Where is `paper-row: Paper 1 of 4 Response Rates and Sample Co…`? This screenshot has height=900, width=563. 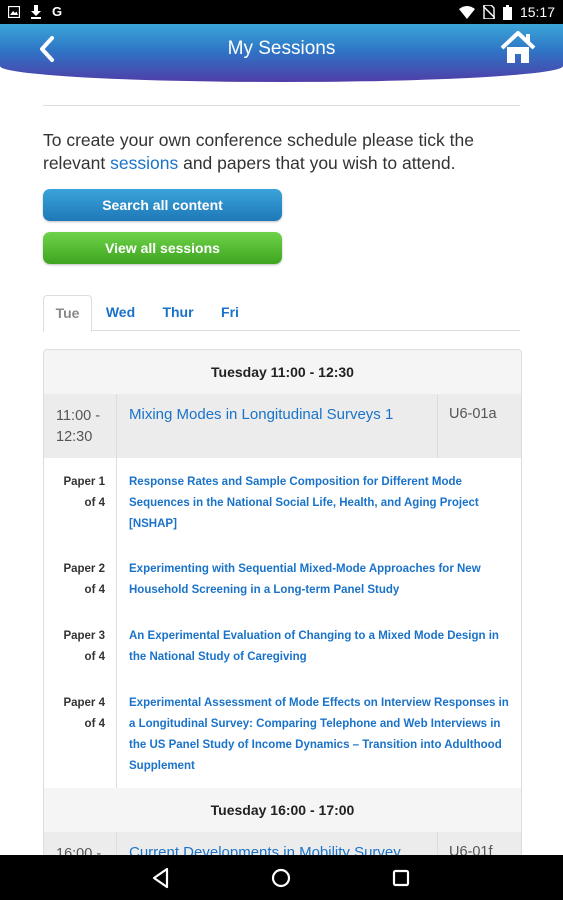
paper-row: Paper 1 of 4 Response Rates and Sample Co… is located at coordinates (282, 502).